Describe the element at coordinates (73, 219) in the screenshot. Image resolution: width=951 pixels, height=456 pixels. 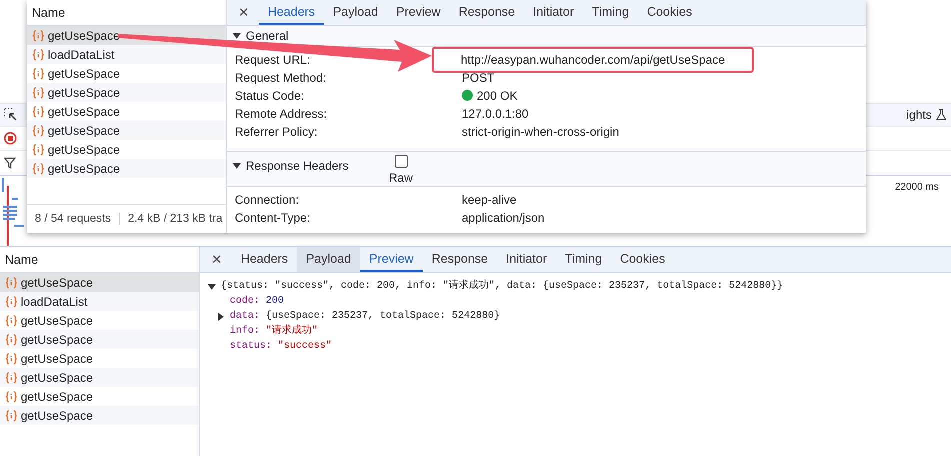
I see `status-text: 8 / 54 requests` at that location.